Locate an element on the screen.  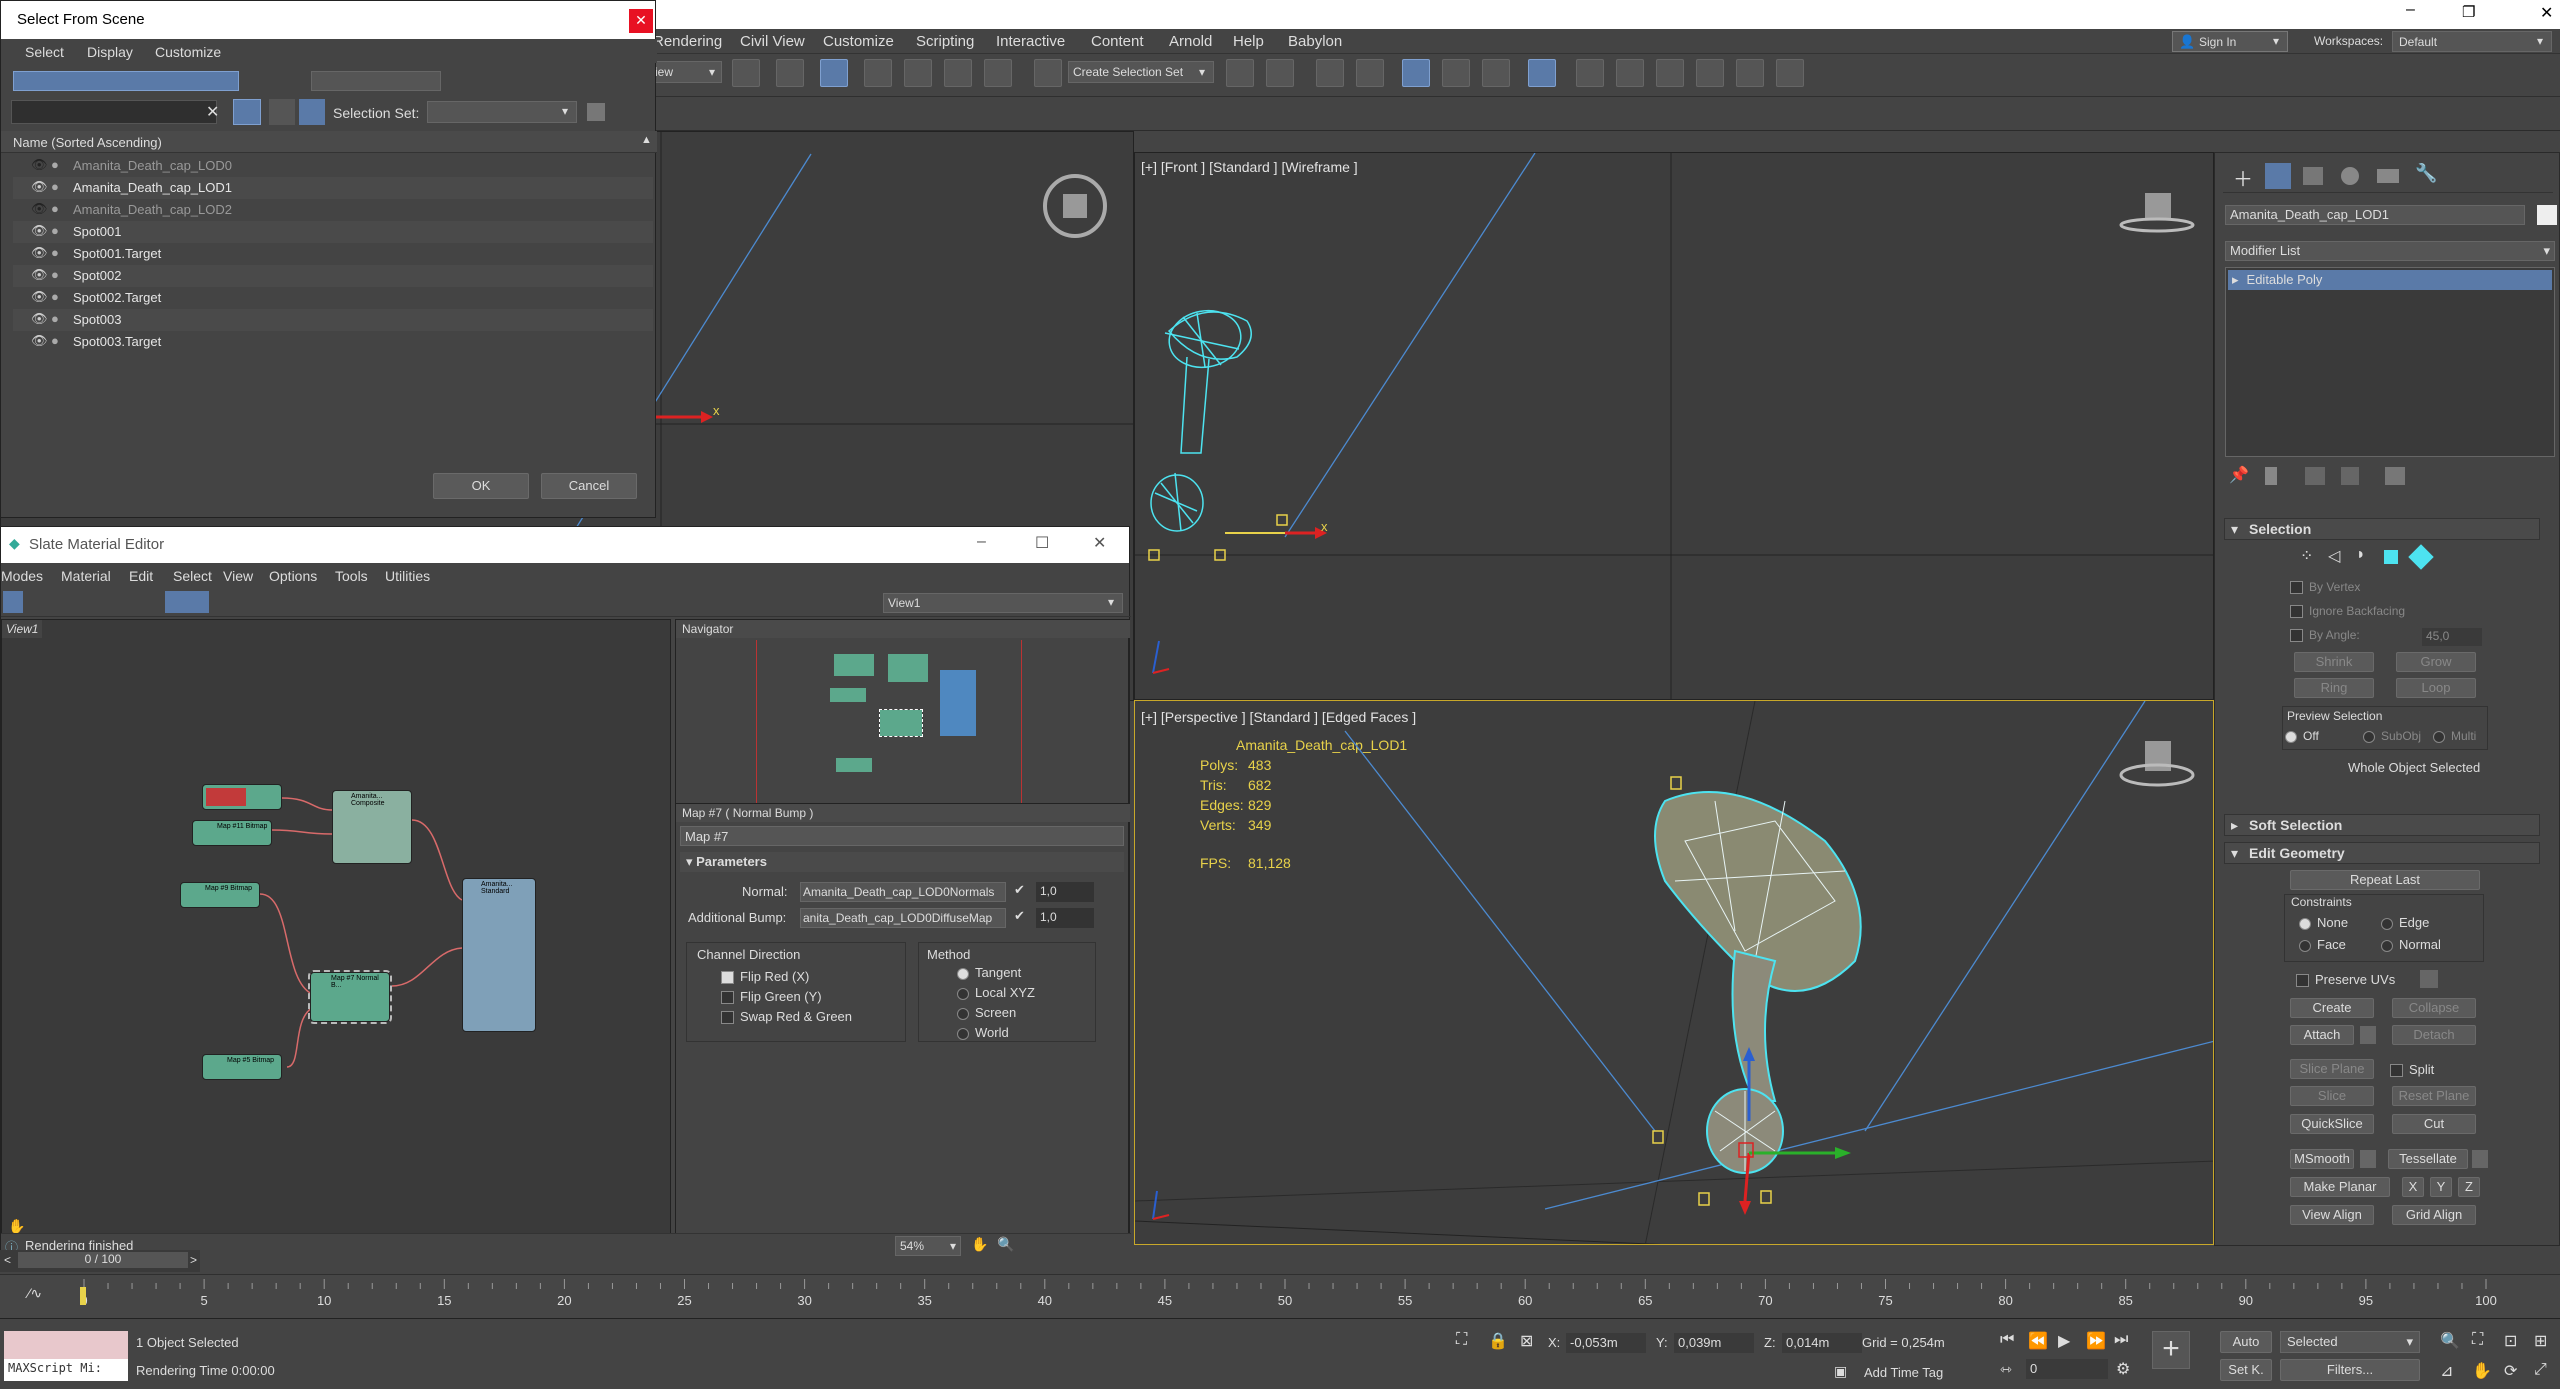
schematic-view-icon is located at coordinates (1496, 73).